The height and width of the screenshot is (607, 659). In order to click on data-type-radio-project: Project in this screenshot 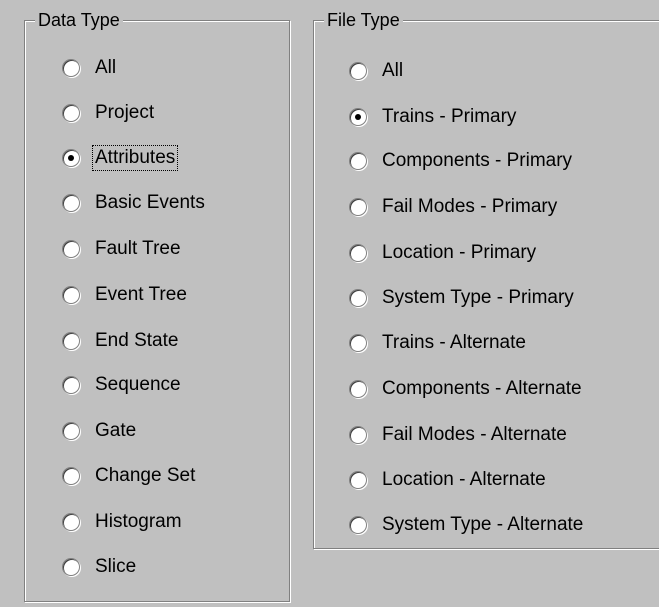, I will do `click(109, 113)`.